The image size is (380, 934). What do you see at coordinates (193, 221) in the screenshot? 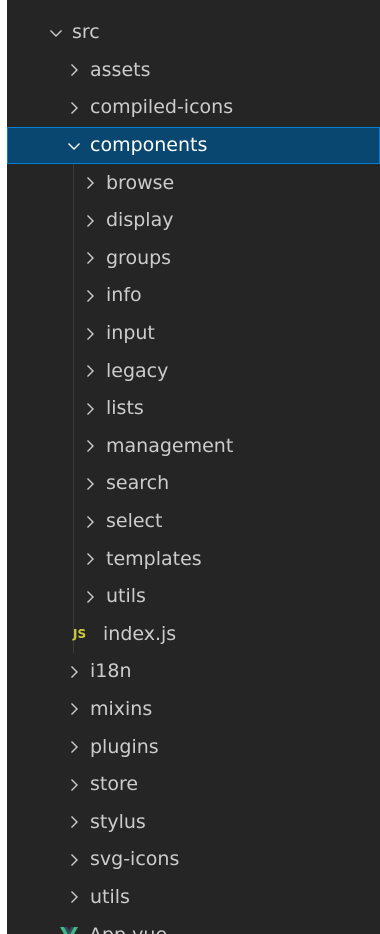
I see `folder-display: display` at bounding box center [193, 221].